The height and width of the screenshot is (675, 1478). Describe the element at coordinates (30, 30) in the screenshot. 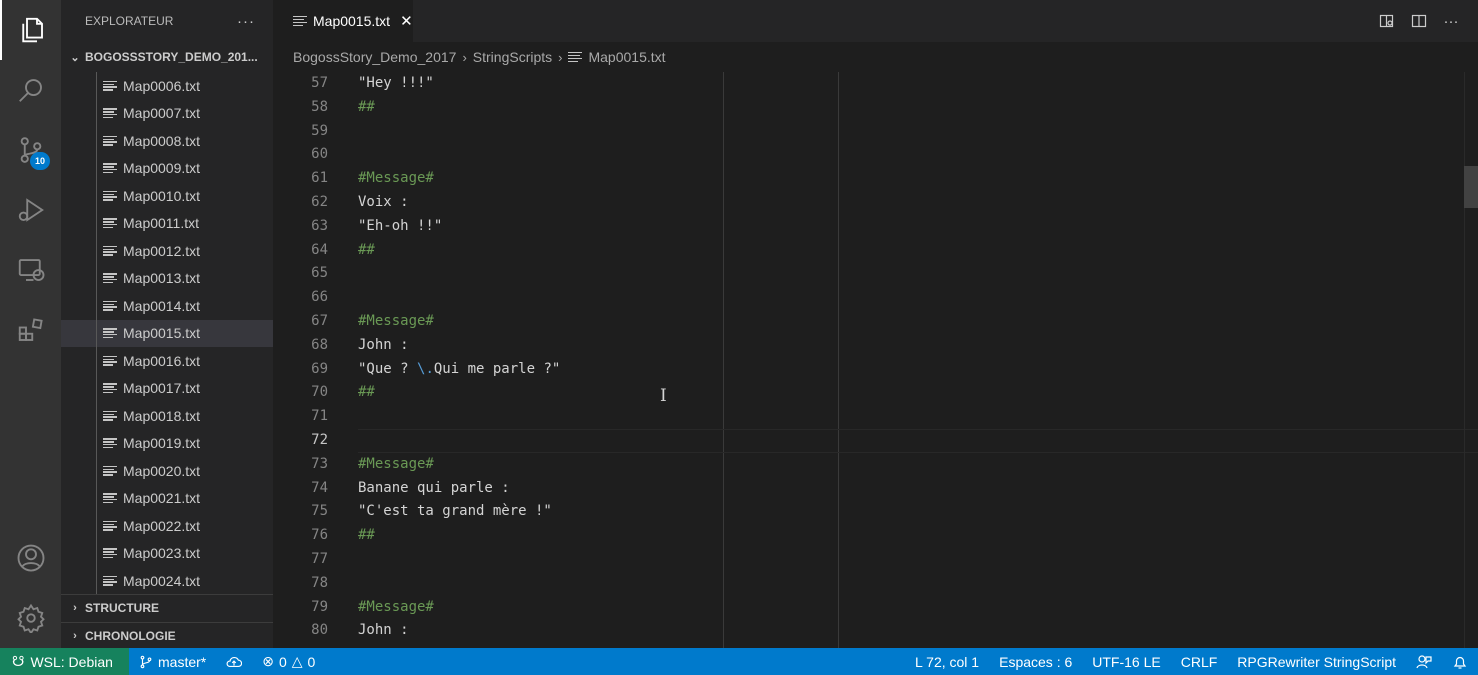

I see `explorer-icon` at that location.